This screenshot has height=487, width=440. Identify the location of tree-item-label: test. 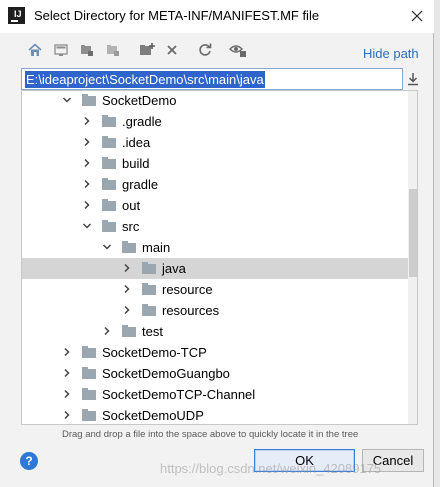
(152, 331).